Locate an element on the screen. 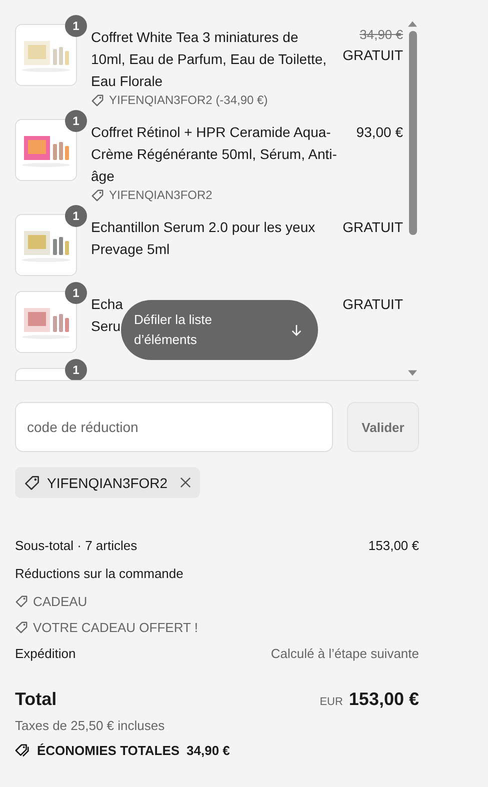  discount-name: VOTRE CADEAU OFFERT ! is located at coordinates (115, 627).